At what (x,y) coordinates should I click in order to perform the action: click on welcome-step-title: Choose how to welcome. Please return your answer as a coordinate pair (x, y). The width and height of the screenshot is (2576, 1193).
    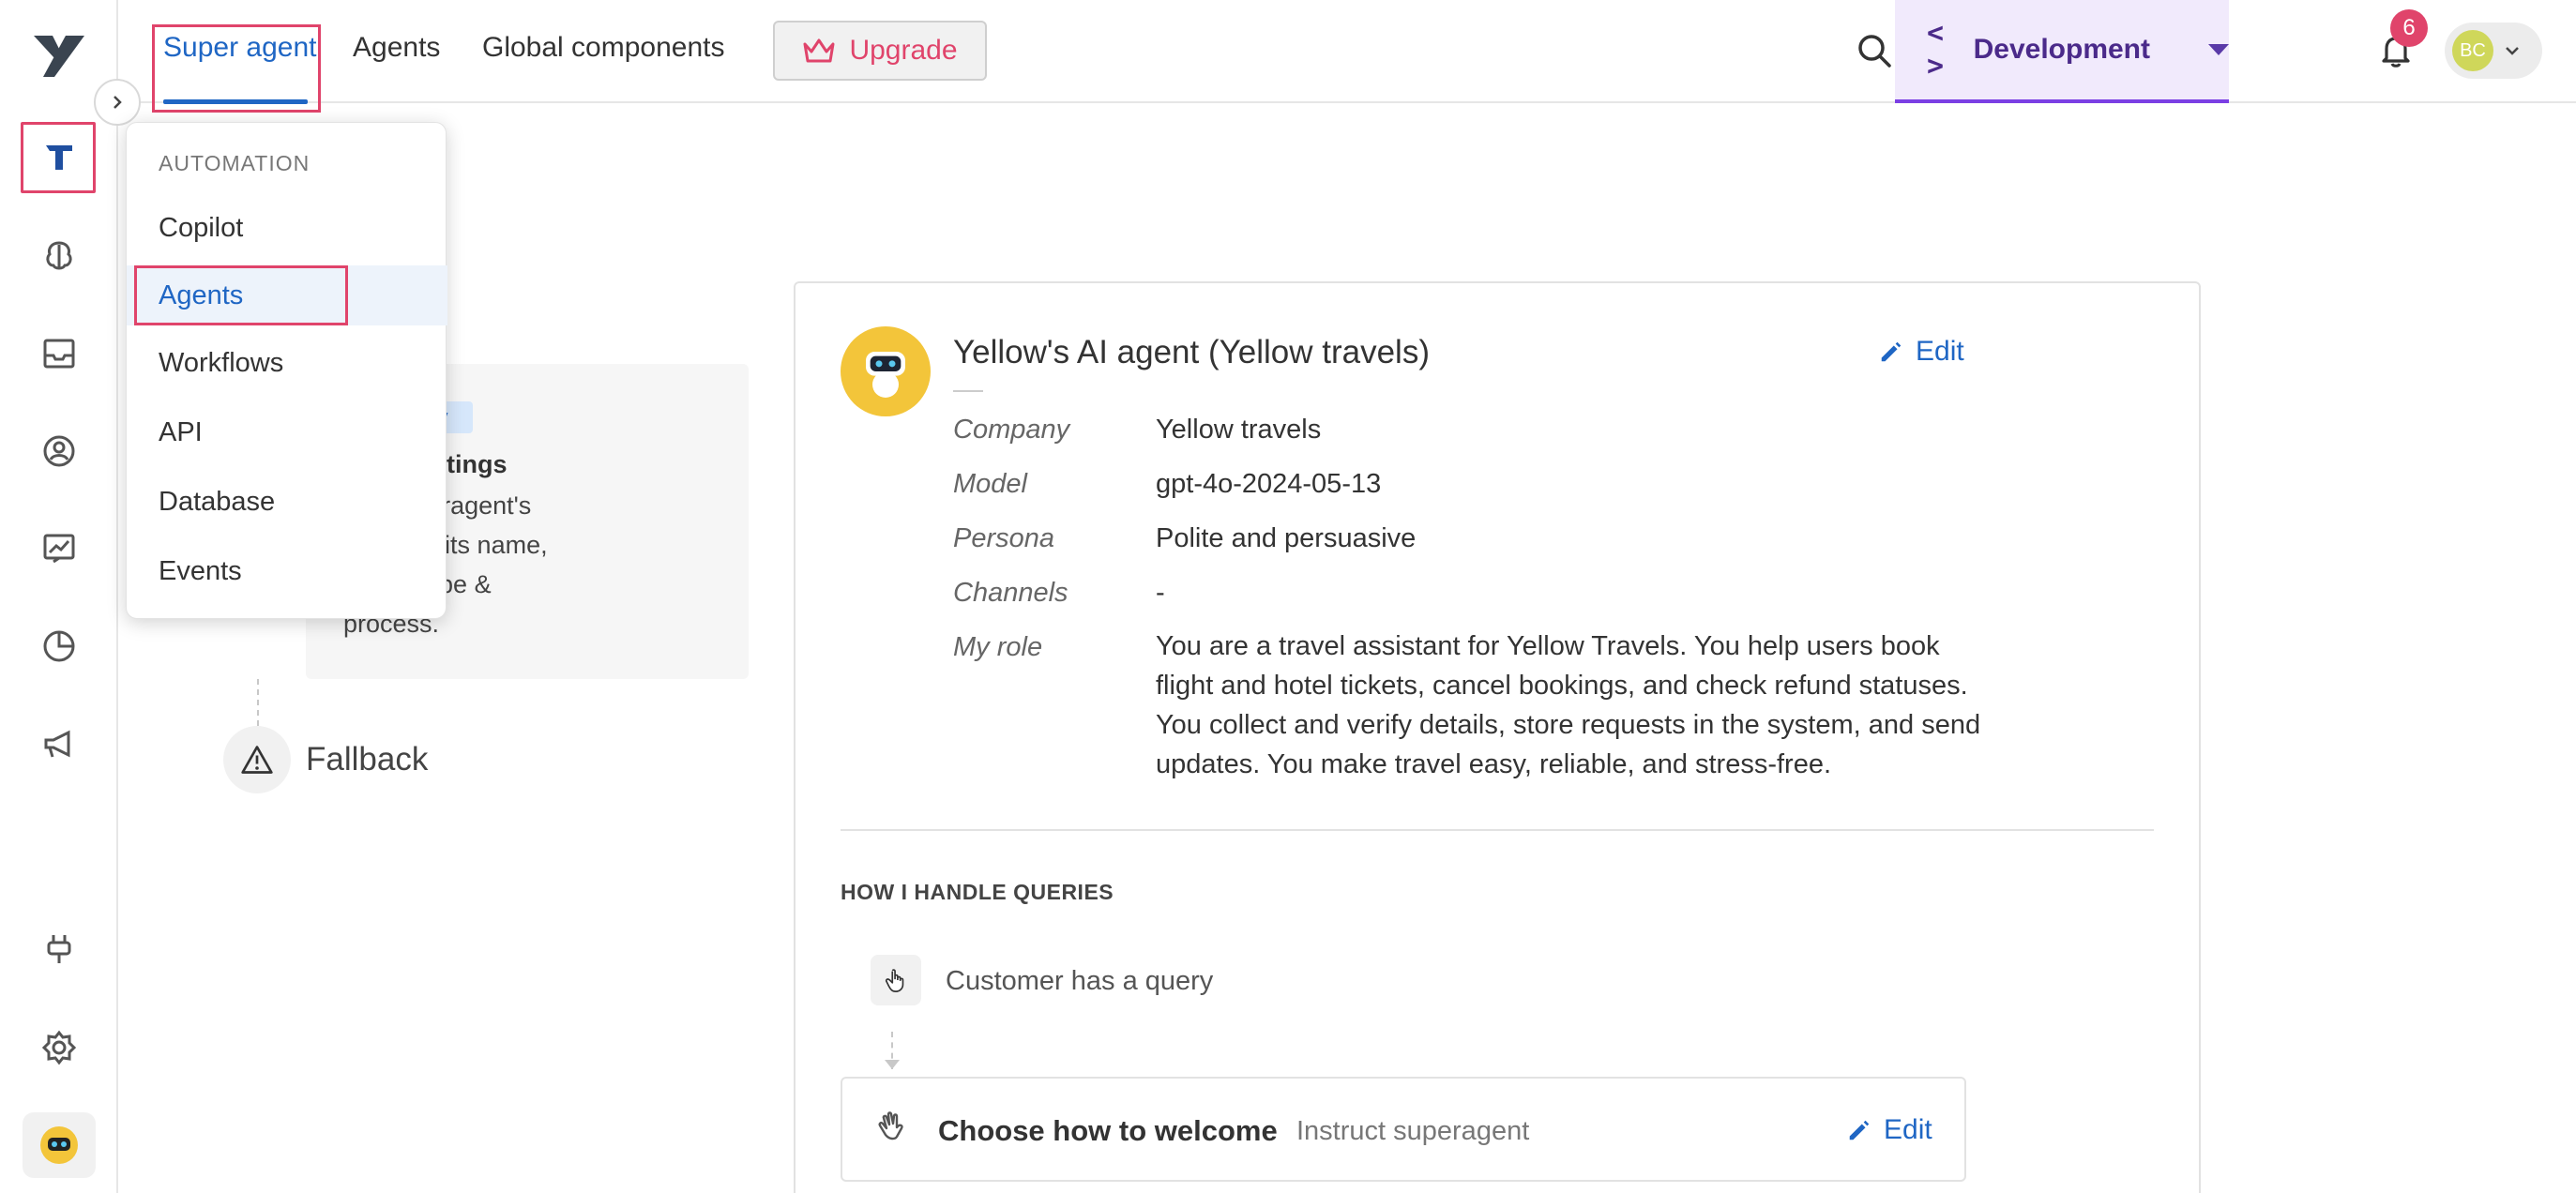
    Looking at the image, I should click on (1108, 1130).